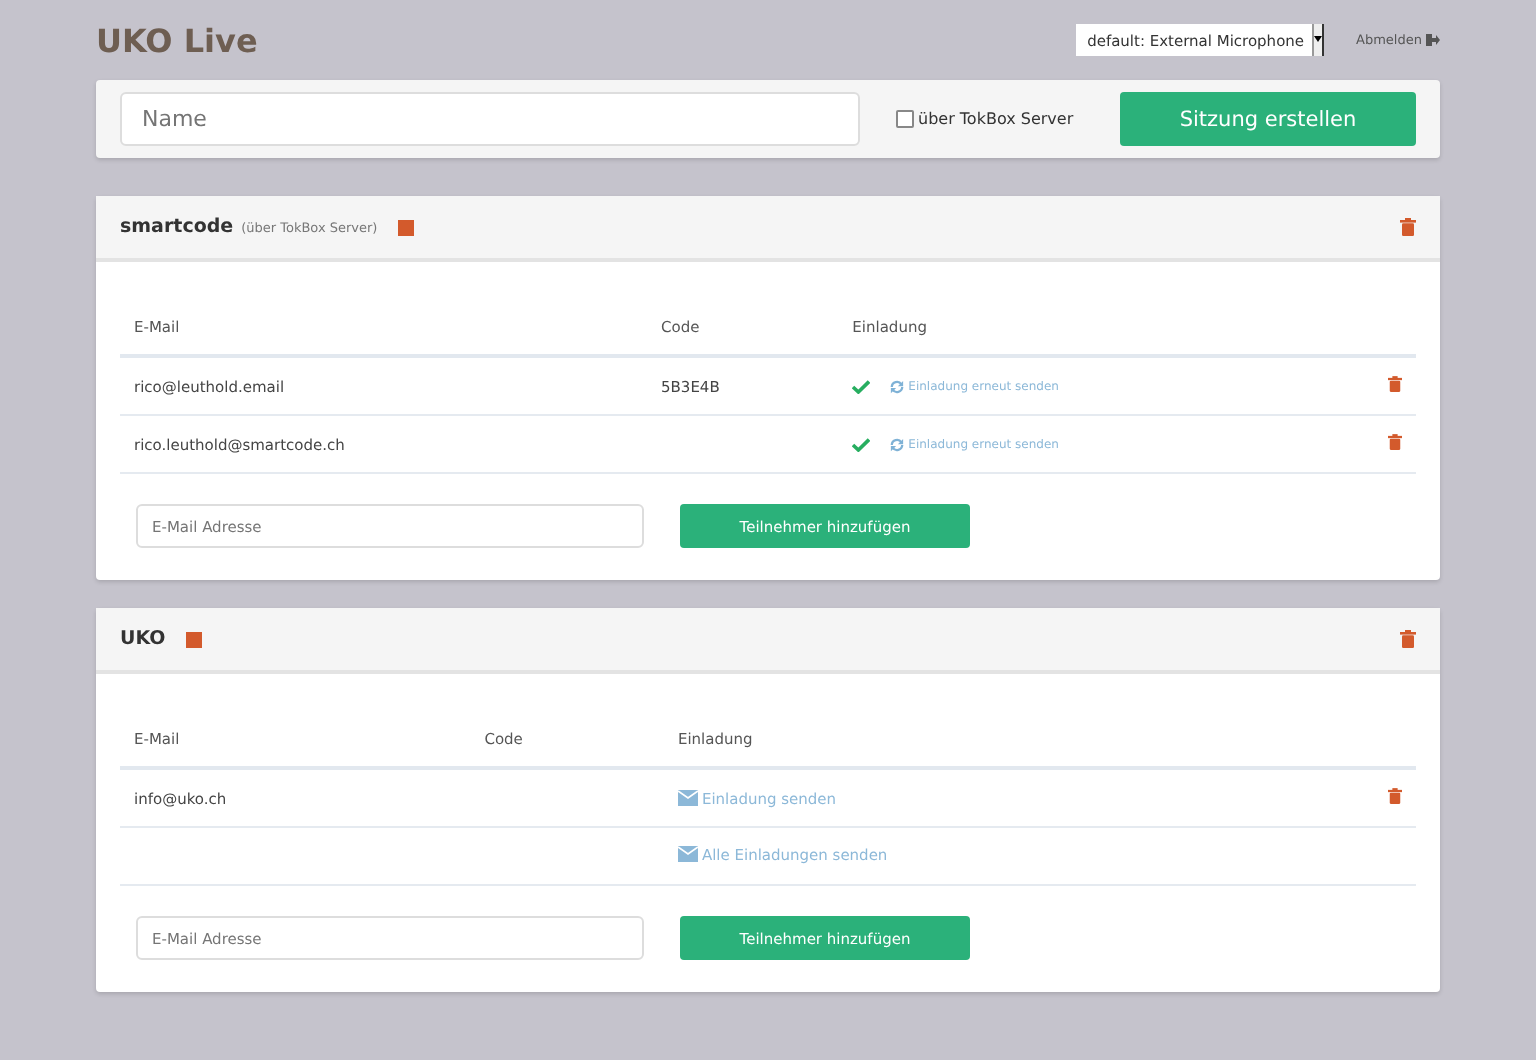 The image size is (1536, 1060). I want to click on session-name: UKO, so click(143, 639).